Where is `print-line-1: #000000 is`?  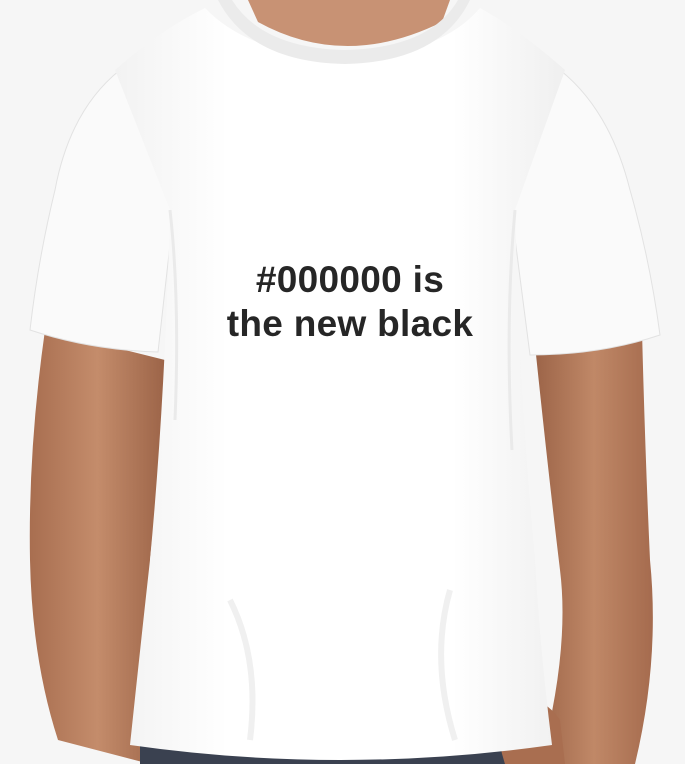
print-line-1: #000000 is is located at coordinates (350, 279).